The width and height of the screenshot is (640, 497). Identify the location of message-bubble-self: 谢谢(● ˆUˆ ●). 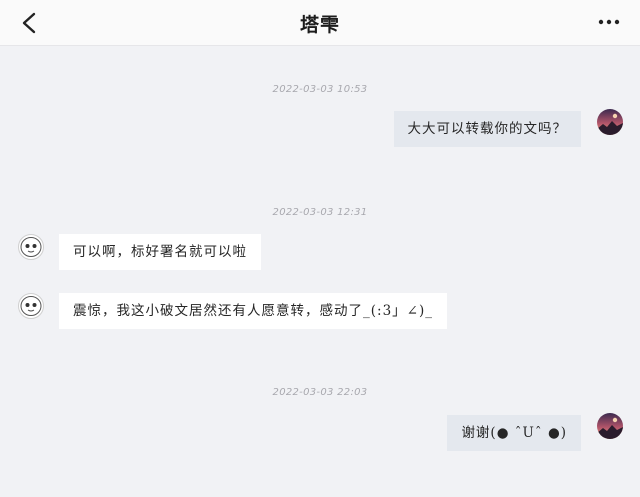
(514, 433).